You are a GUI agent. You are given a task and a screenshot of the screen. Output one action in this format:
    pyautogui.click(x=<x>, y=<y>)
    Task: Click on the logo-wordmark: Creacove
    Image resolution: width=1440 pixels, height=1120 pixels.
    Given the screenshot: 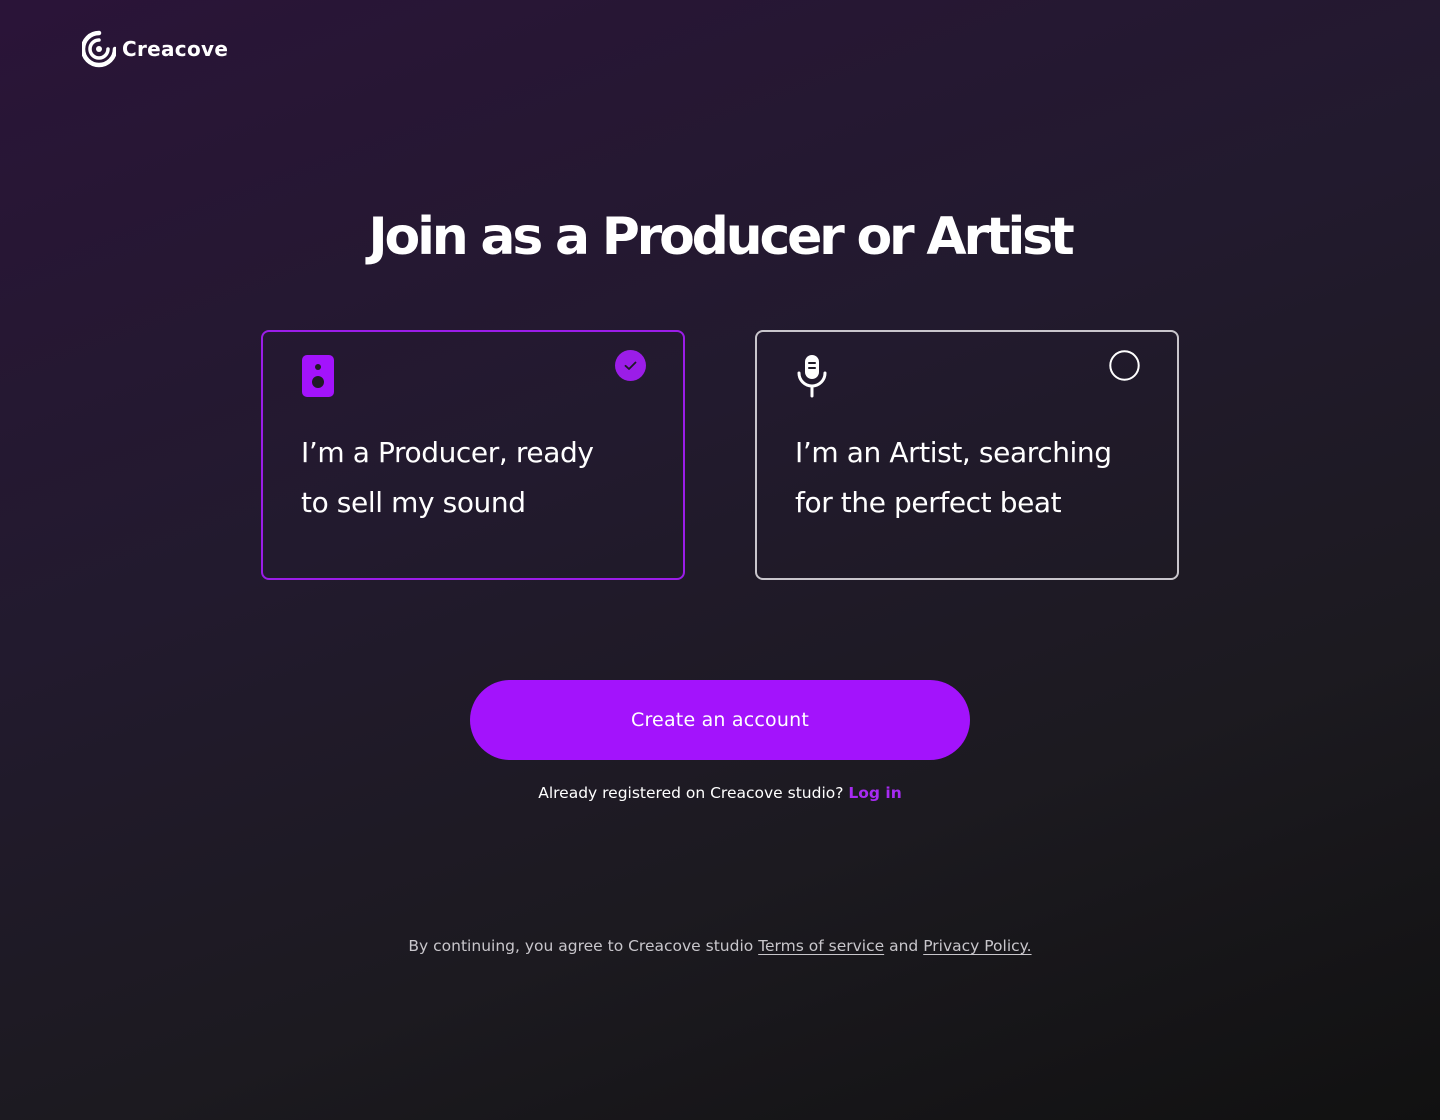 What is the action you would take?
    pyautogui.click(x=175, y=49)
    